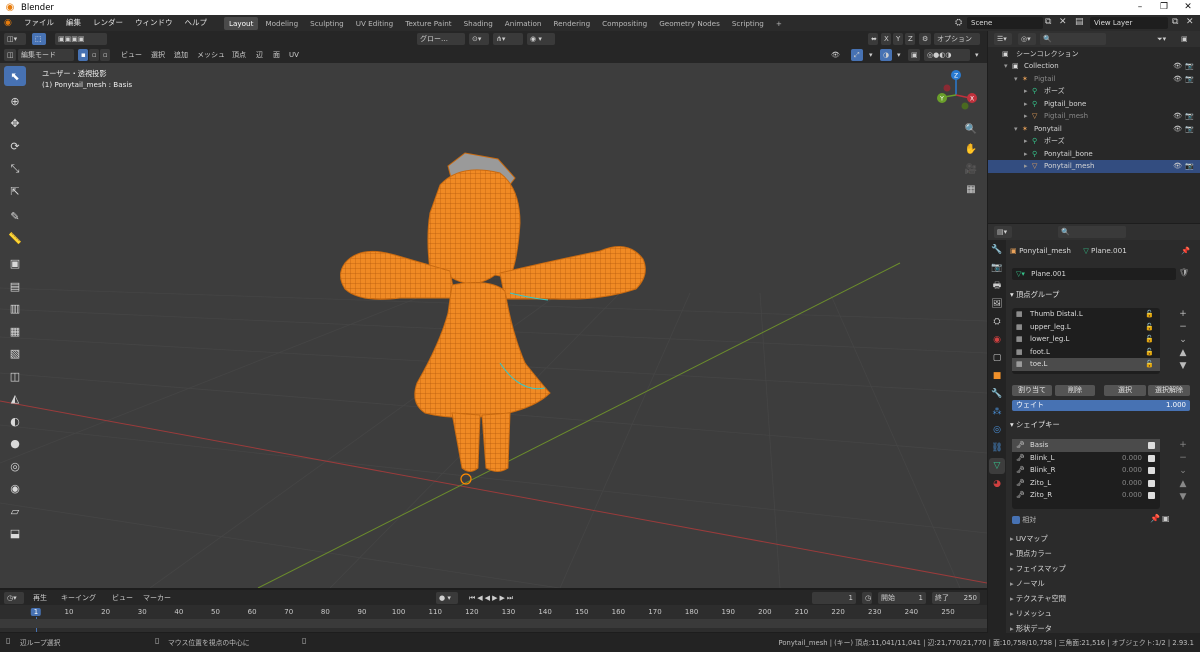 The image size is (1200, 652). I want to click on filter-icon: ⏷▾, so click(1163, 39).